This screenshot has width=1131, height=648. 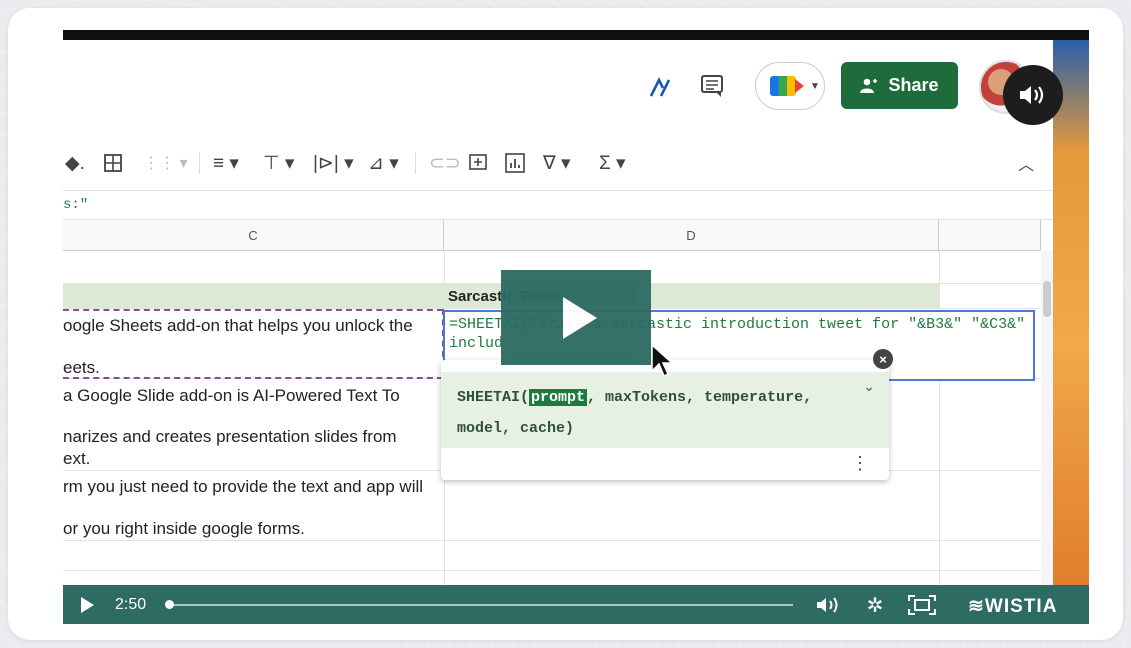 I want to click on column-header-c: C, so click(x=253, y=235).